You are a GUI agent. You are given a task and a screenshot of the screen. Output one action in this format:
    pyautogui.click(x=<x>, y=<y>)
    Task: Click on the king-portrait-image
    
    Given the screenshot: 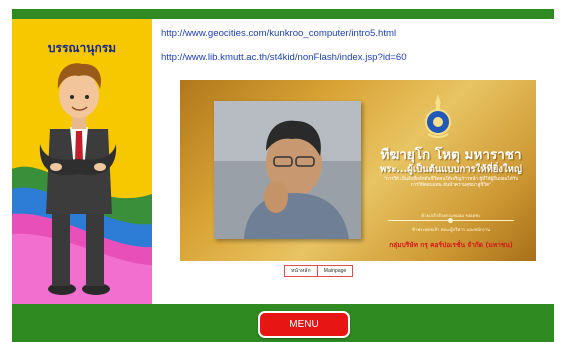 What is the action you would take?
    pyautogui.click(x=287, y=170)
    